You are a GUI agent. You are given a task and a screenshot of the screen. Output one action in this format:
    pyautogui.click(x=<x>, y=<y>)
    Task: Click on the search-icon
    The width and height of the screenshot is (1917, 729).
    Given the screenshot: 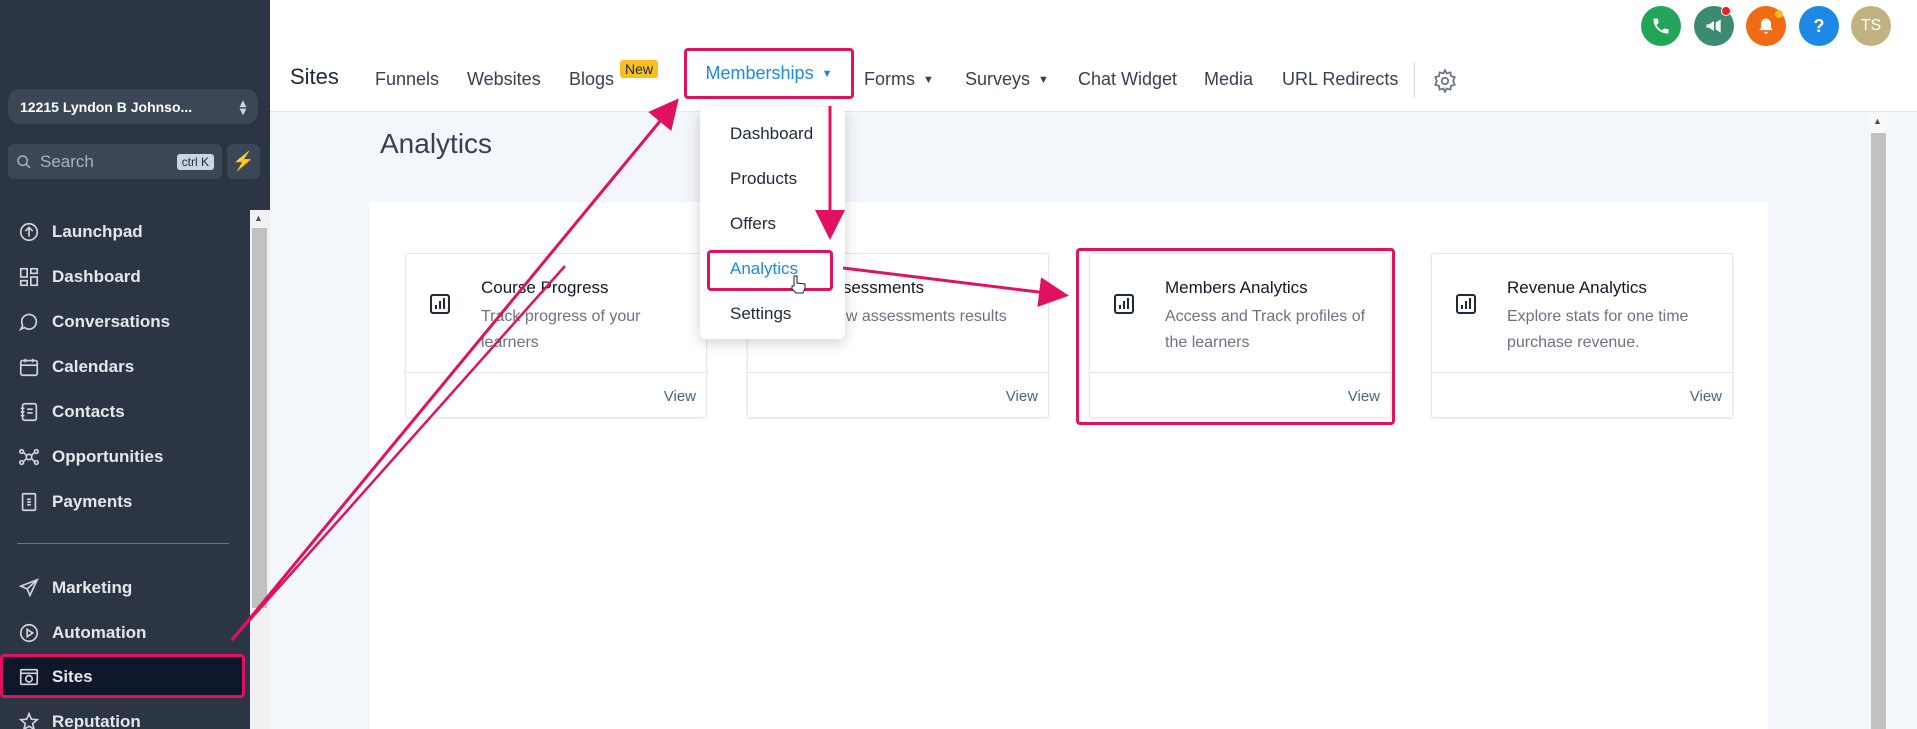 What is the action you would take?
    pyautogui.click(x=24, y=161)
    